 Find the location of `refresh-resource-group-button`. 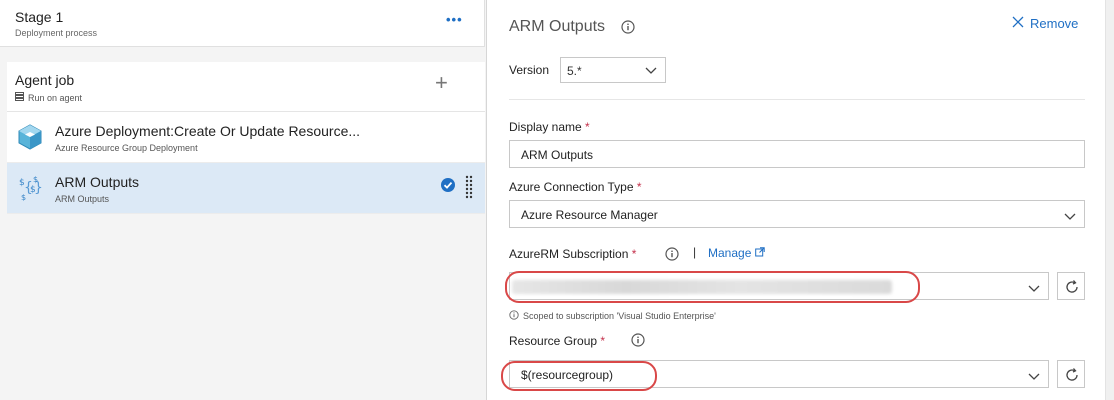

refresh-resource-group-button is located at coordinates (1071, 374).